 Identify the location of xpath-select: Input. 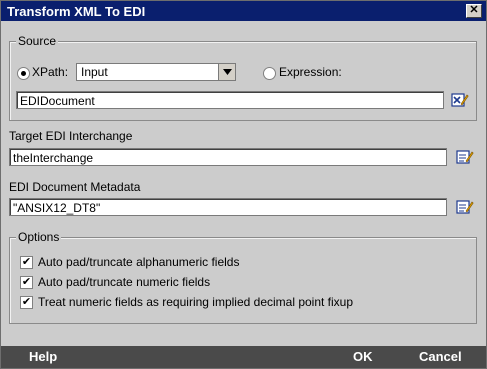
(156, 72).